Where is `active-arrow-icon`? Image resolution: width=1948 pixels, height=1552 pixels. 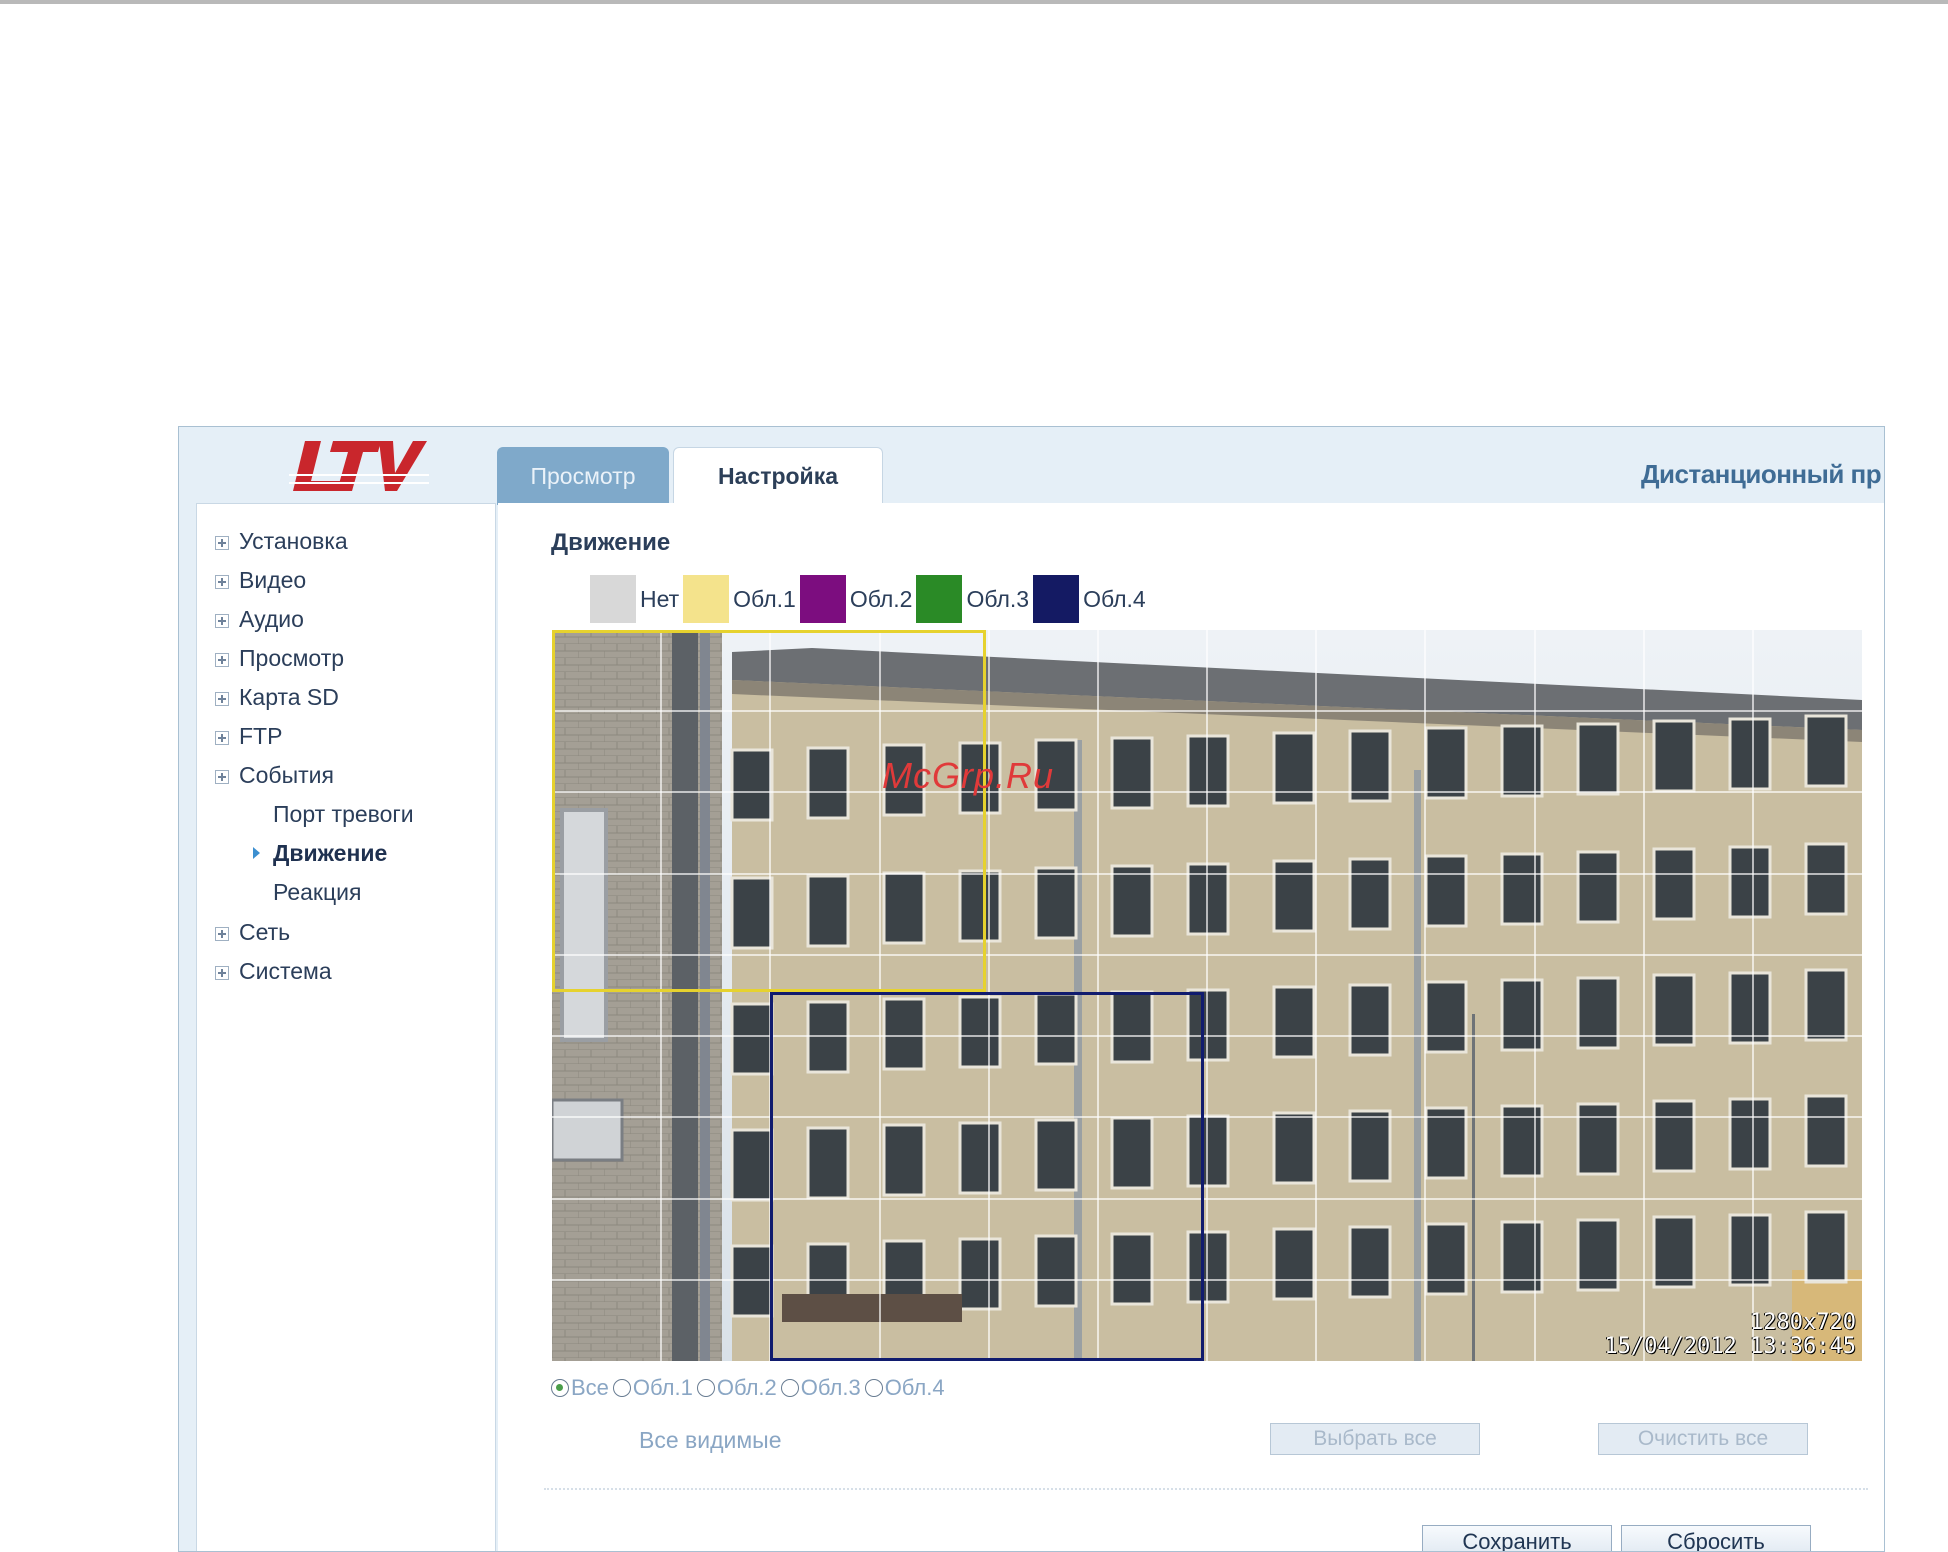 active-arrow-icon is located at coordinates (256, 853).